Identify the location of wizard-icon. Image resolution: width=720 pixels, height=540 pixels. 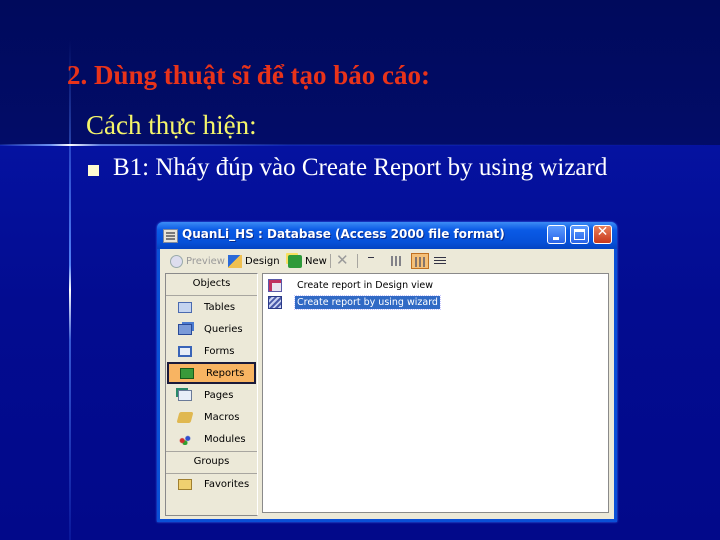
(275, 302).